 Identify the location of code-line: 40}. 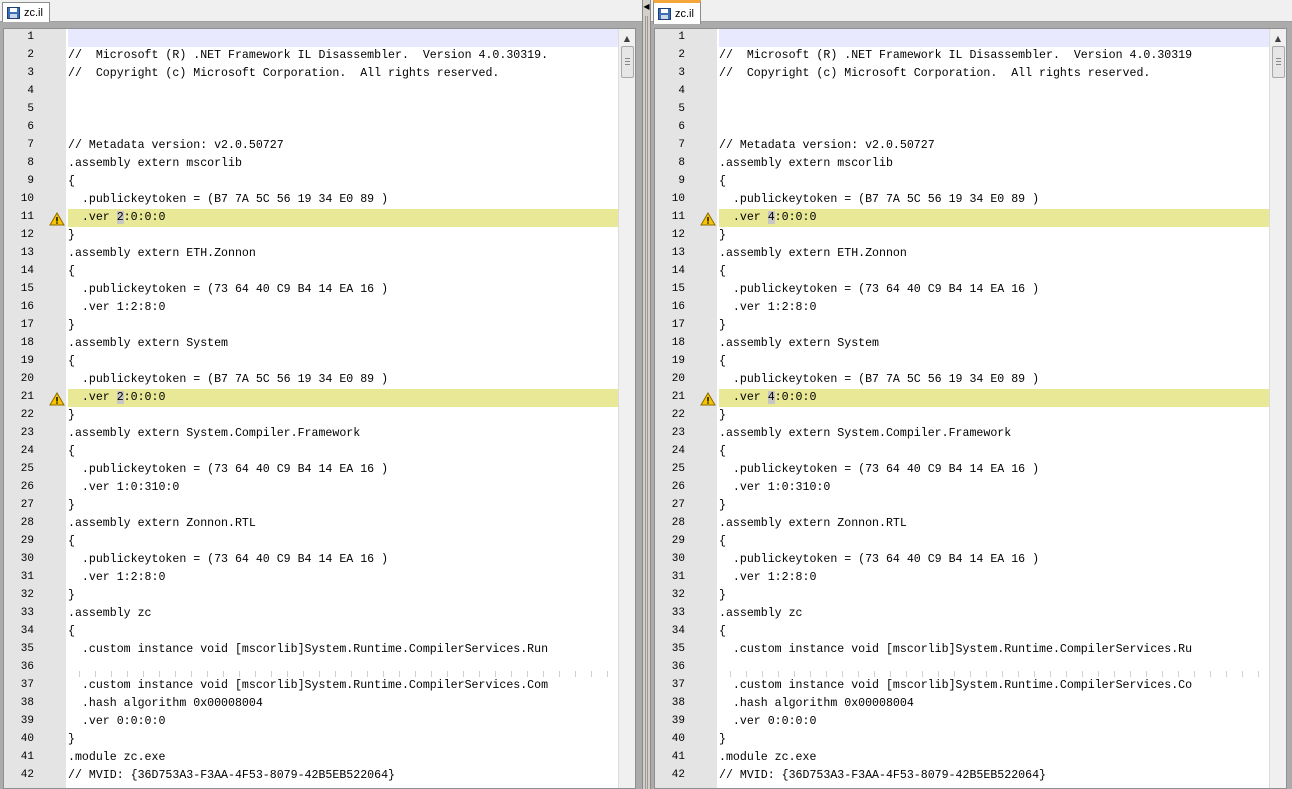
(962, 740).